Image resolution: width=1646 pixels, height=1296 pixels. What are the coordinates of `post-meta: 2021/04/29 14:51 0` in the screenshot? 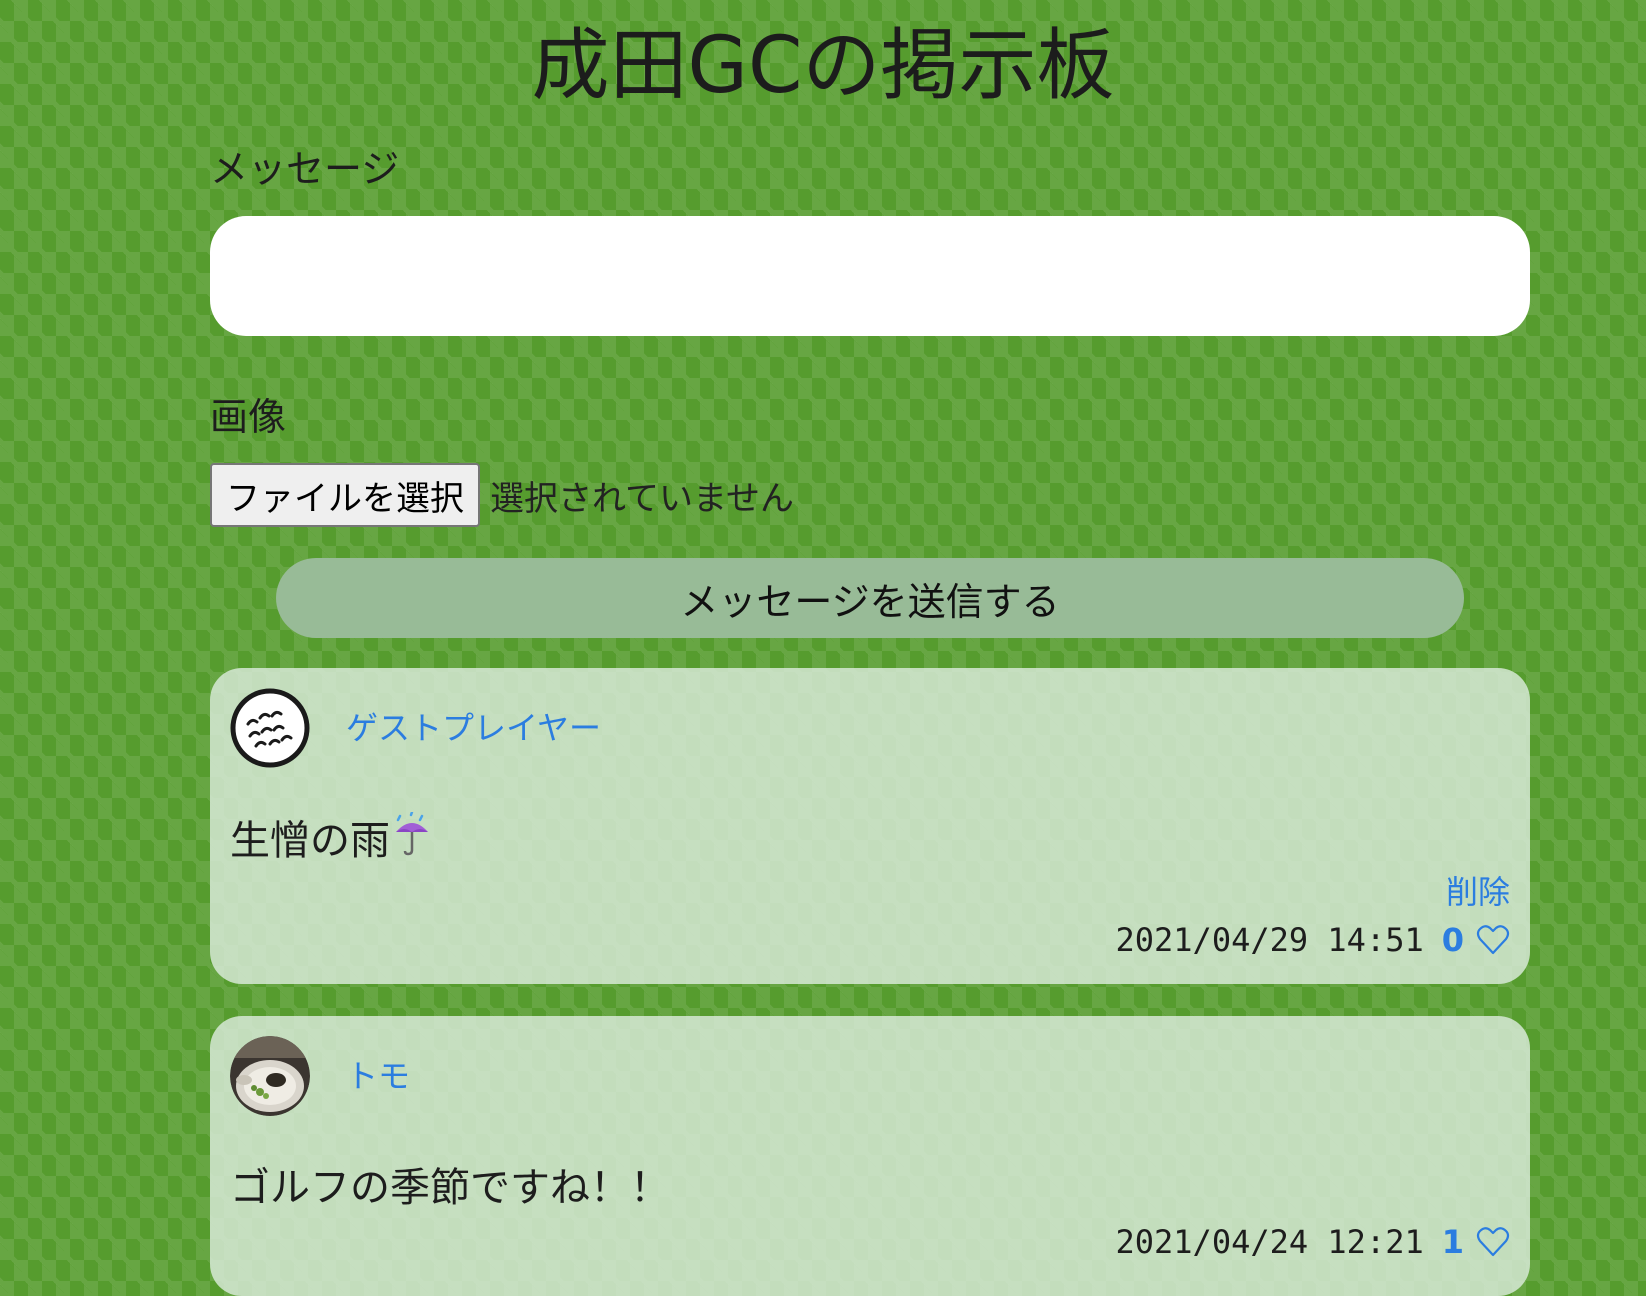 It's located at (1312, 940).